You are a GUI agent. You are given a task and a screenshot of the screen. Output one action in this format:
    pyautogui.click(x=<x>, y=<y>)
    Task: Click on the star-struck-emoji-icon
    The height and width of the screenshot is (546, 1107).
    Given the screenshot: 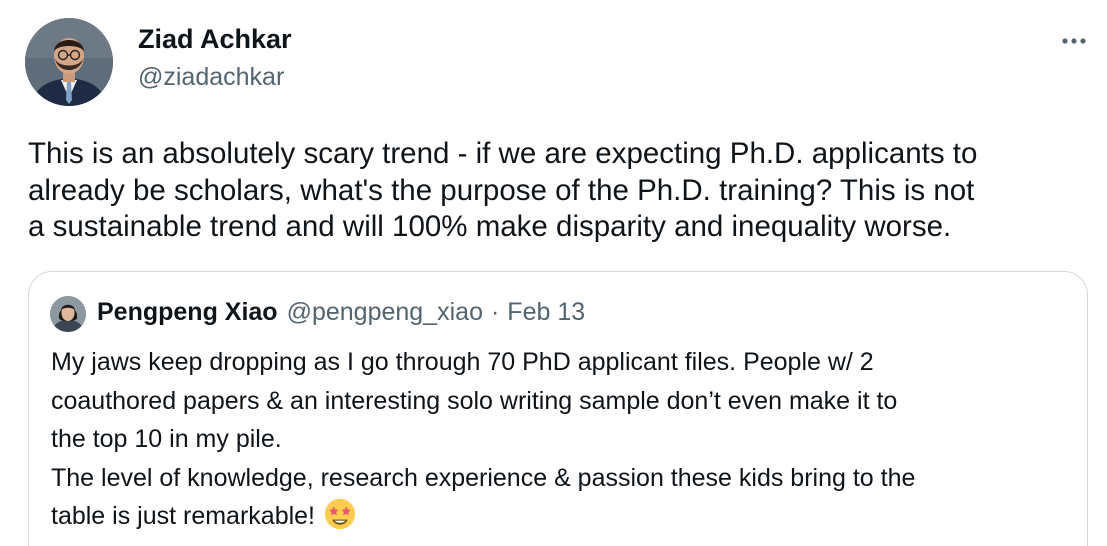 What is the action you would take?
    pyautogui.click(x=340, y=514)
    